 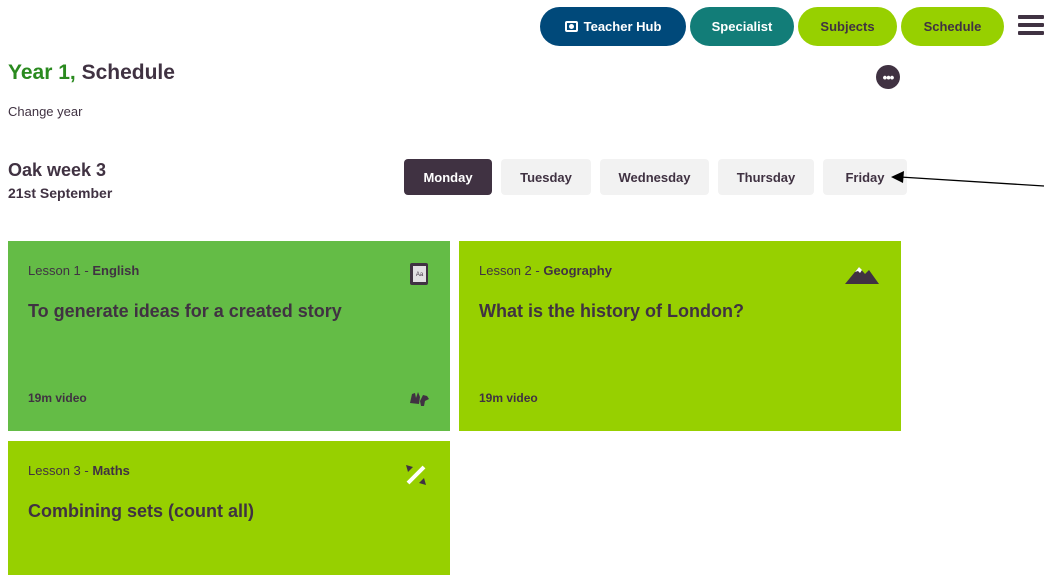 What do you see at coordinates (968, 179) in the screenshot?
I see `annotation-arrow` at bounding box center [968, 179].